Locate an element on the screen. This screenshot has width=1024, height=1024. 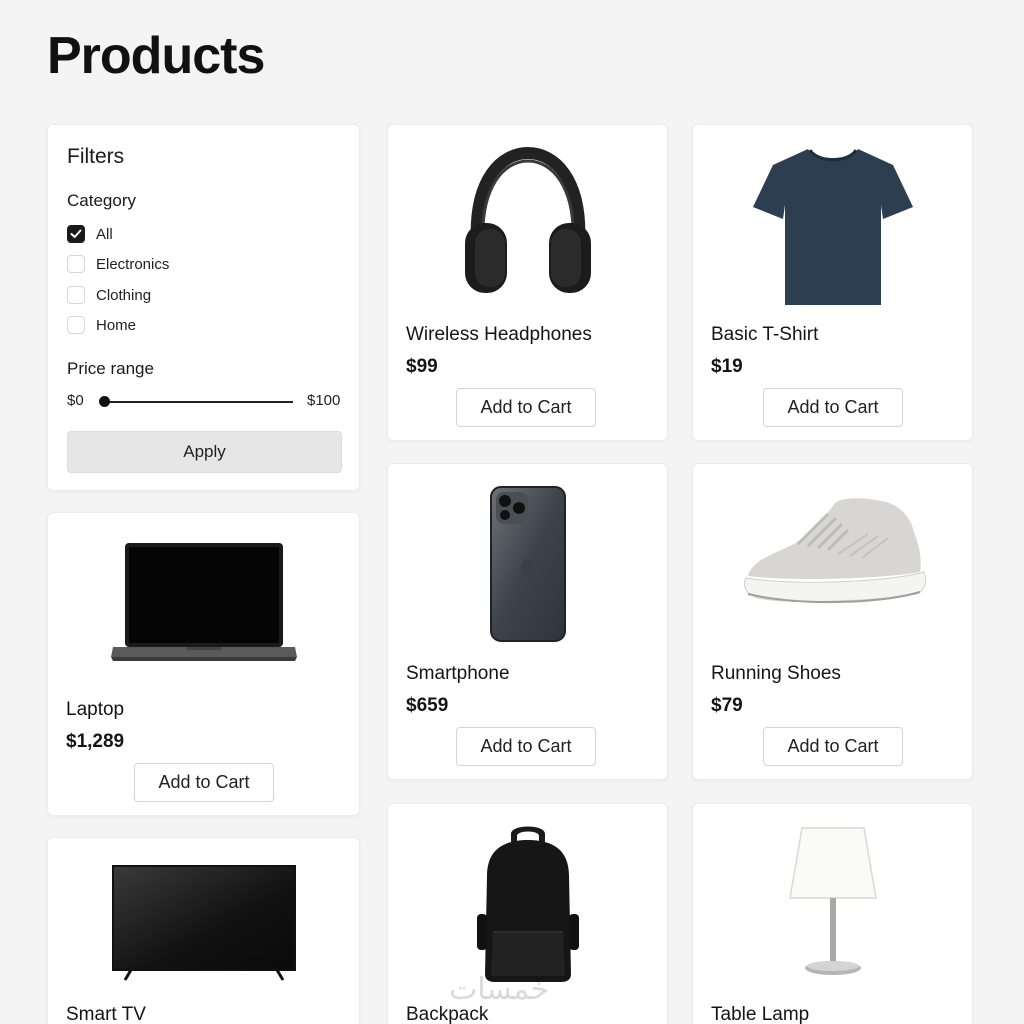
product-name: Laptop is located at coordinates (95, 709).